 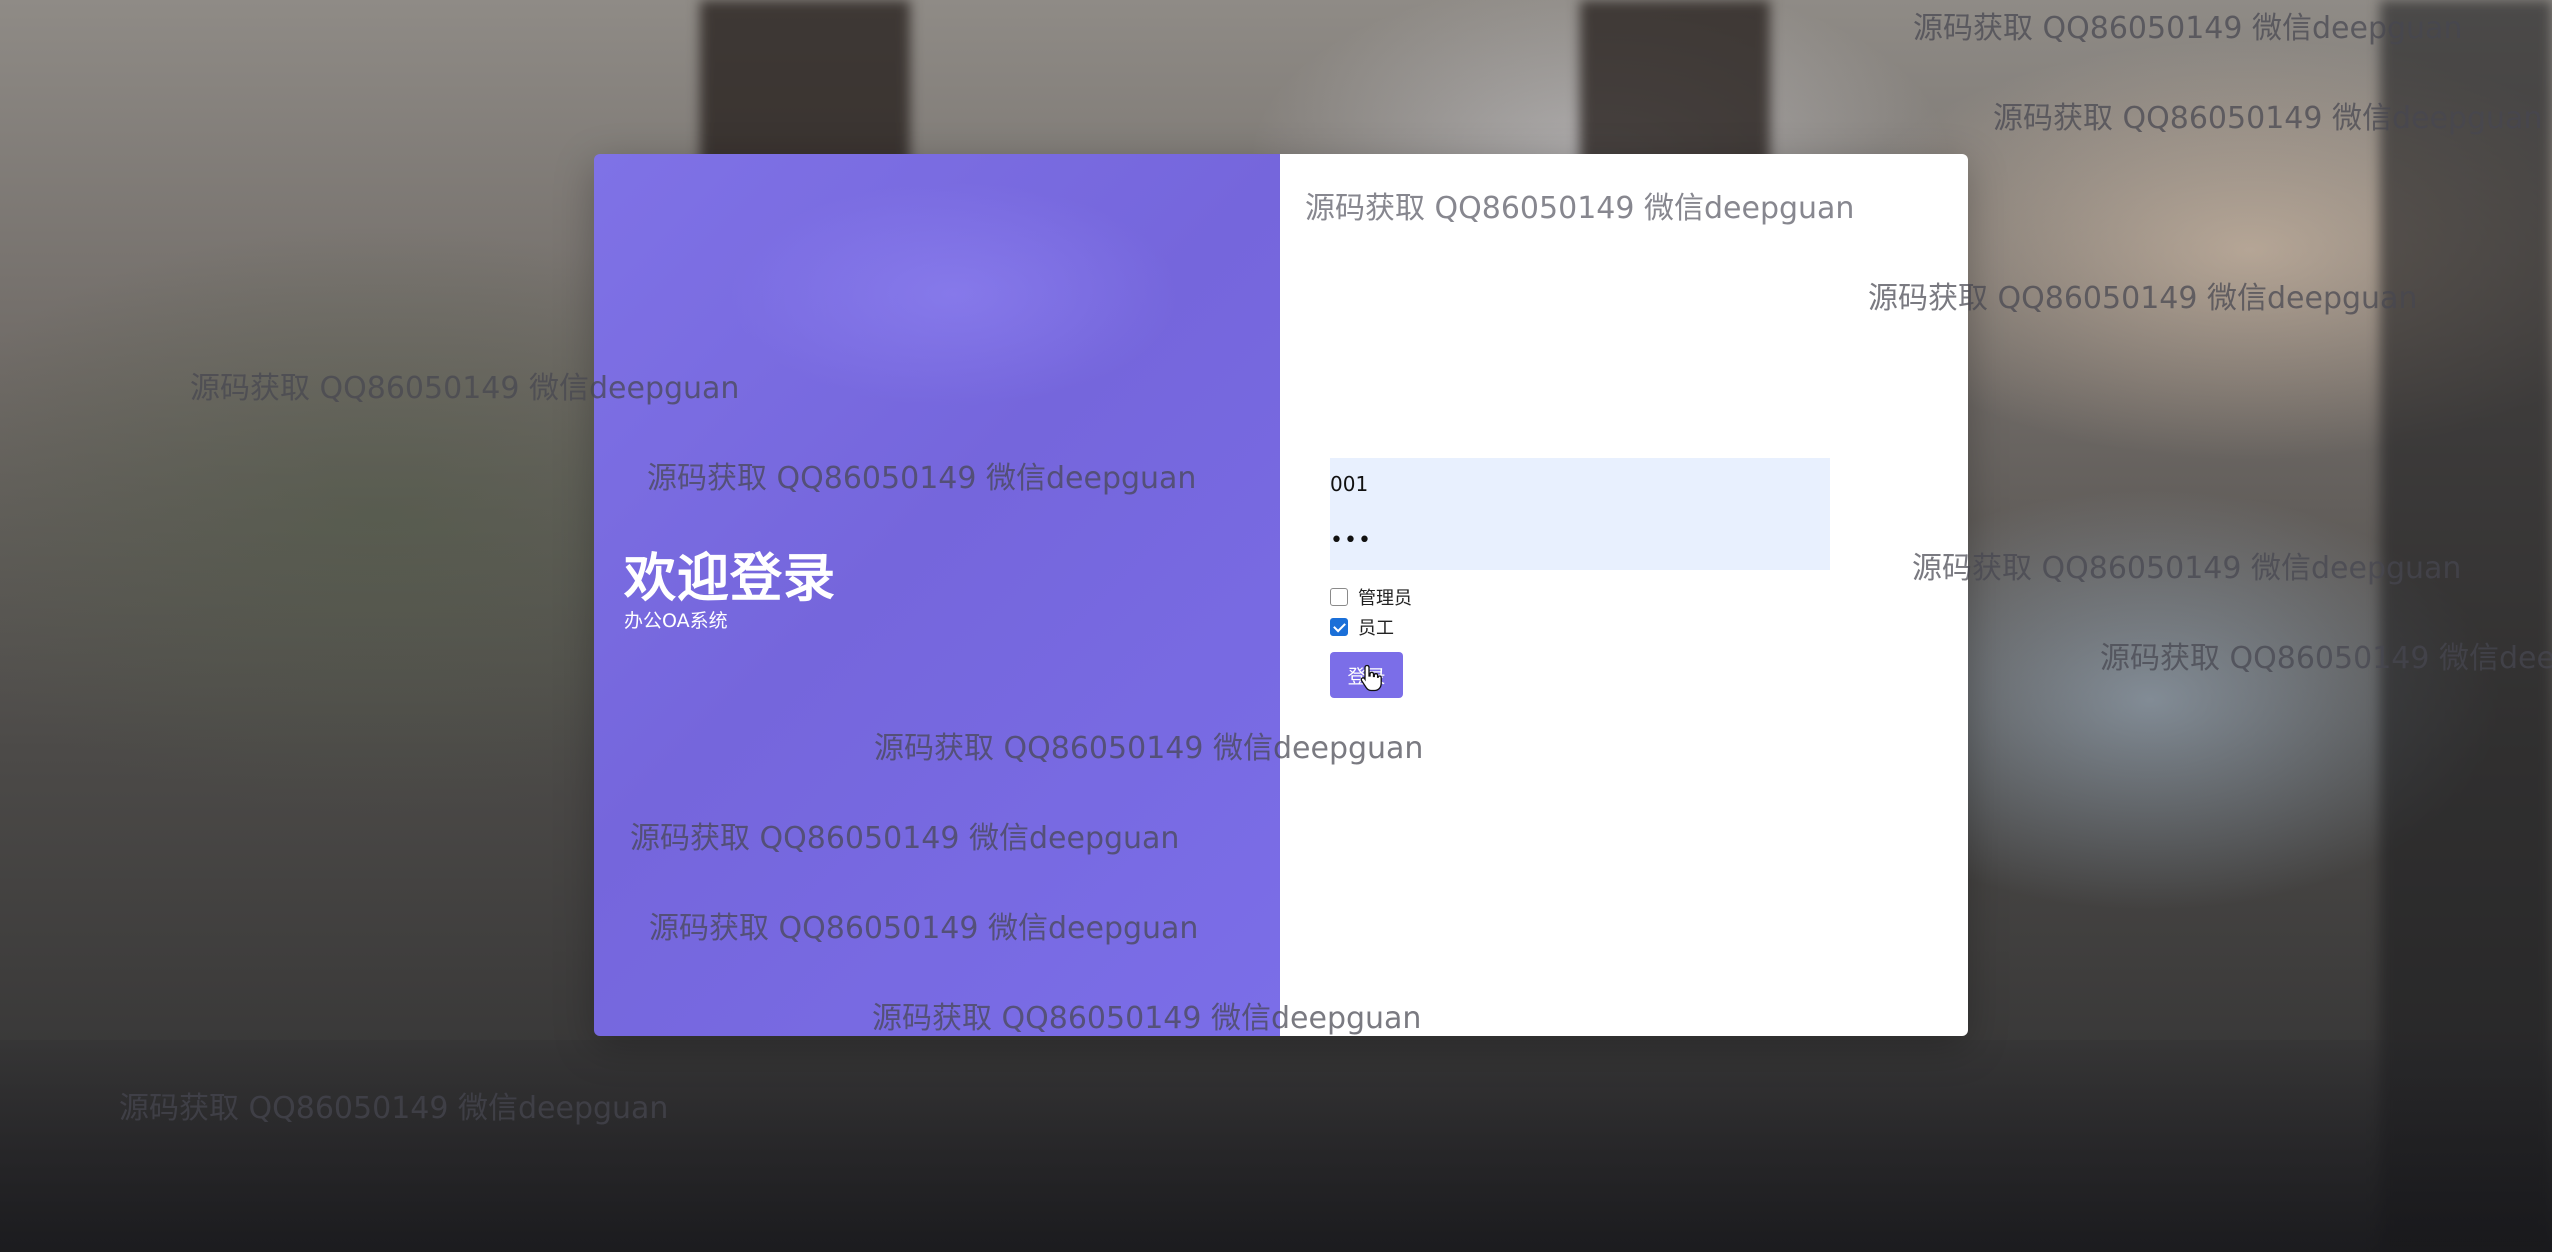 What do you see at coordinates (1570, 484) in the screenshot?
I see `username-input` at bounding box center [1570, 484].